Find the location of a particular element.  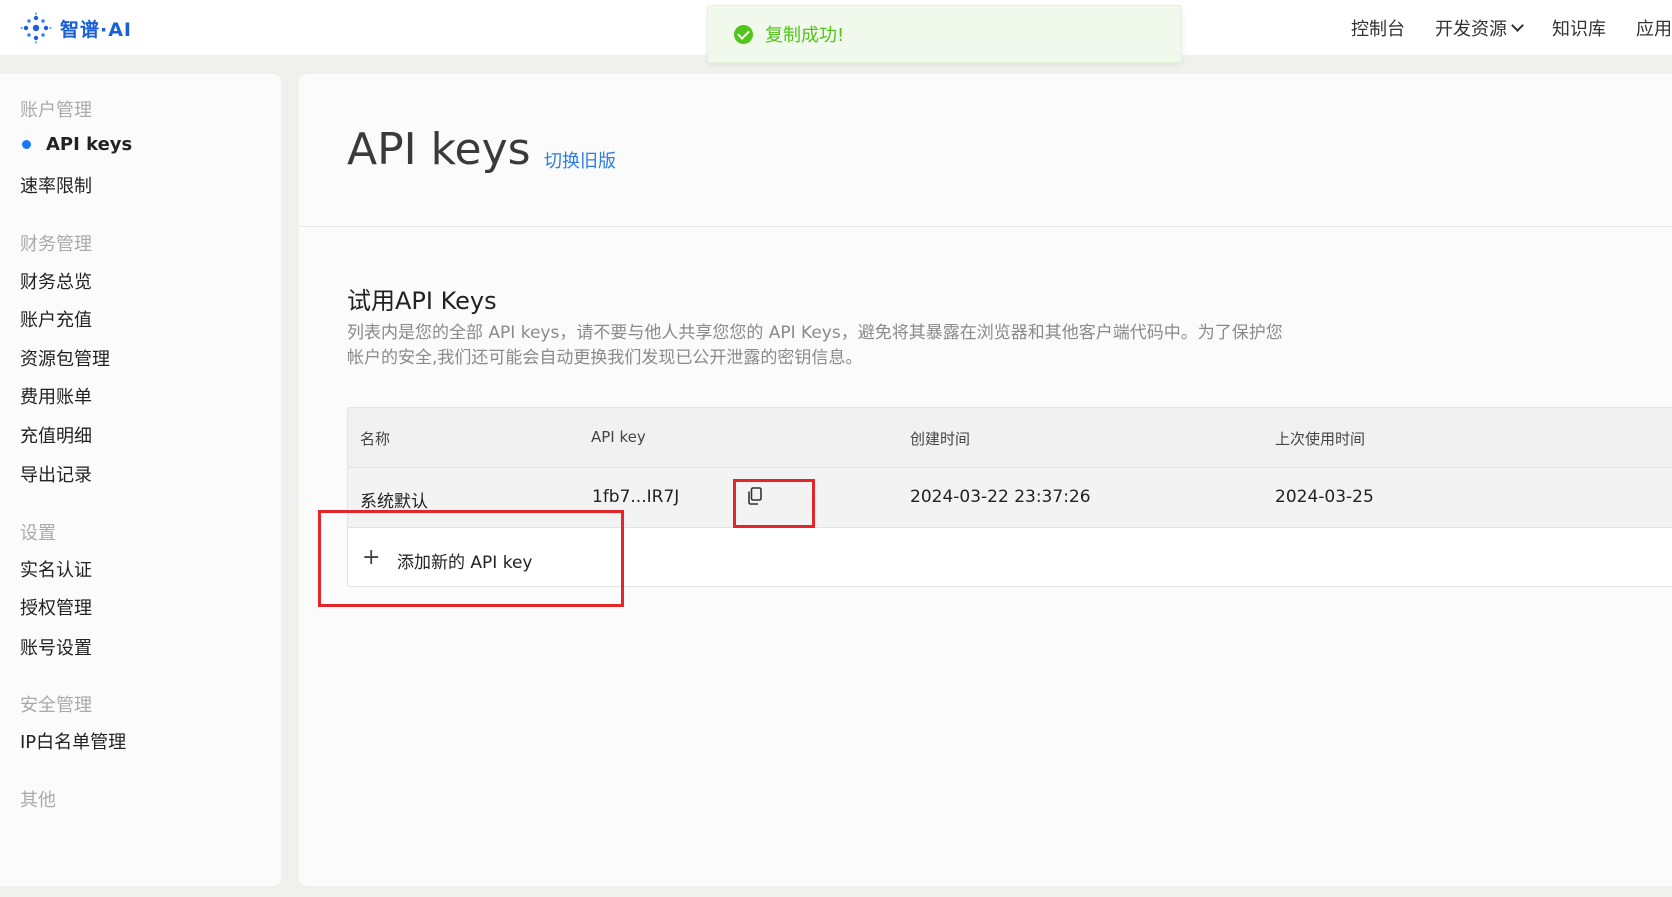

switch-old-version-link: 切换旧版 is located at coordinates (580, 160).